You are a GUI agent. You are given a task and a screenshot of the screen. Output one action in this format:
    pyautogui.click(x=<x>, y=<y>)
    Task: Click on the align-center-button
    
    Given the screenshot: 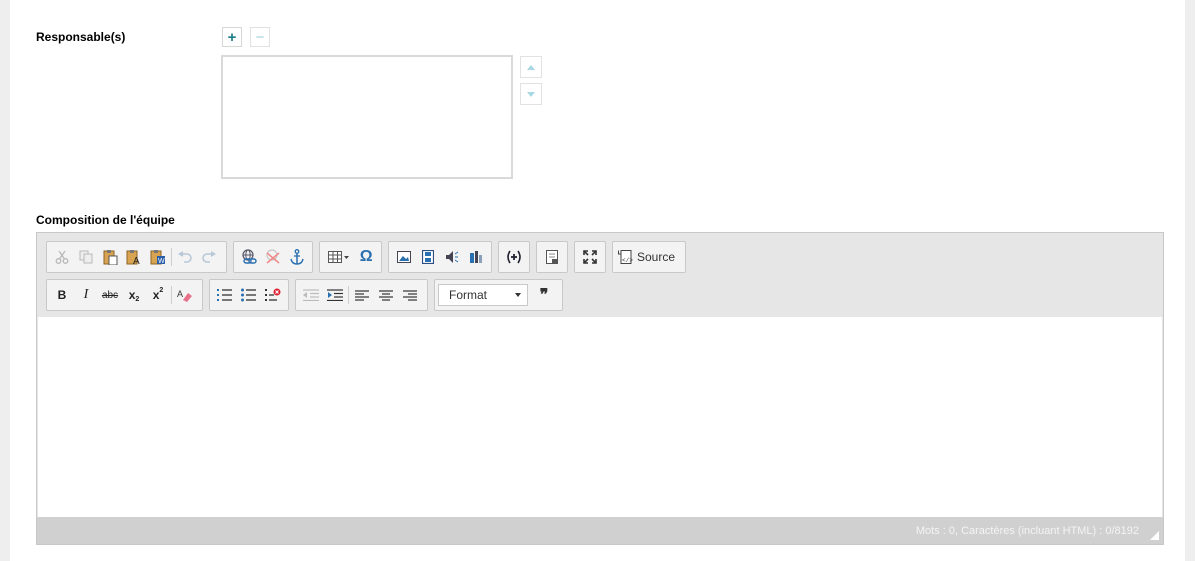 What is the action you would take?
    pyautogui.click(x=386, y=295)
    